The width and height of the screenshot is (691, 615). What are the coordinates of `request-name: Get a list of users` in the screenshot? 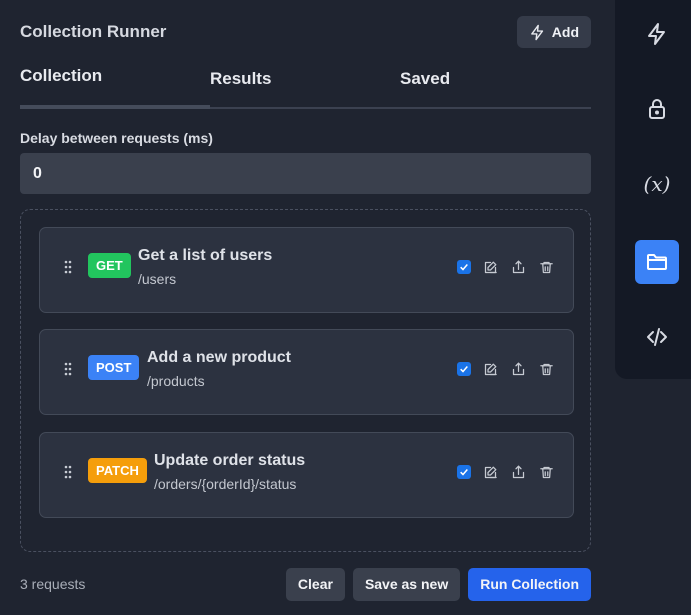 It's located at (205, 255).